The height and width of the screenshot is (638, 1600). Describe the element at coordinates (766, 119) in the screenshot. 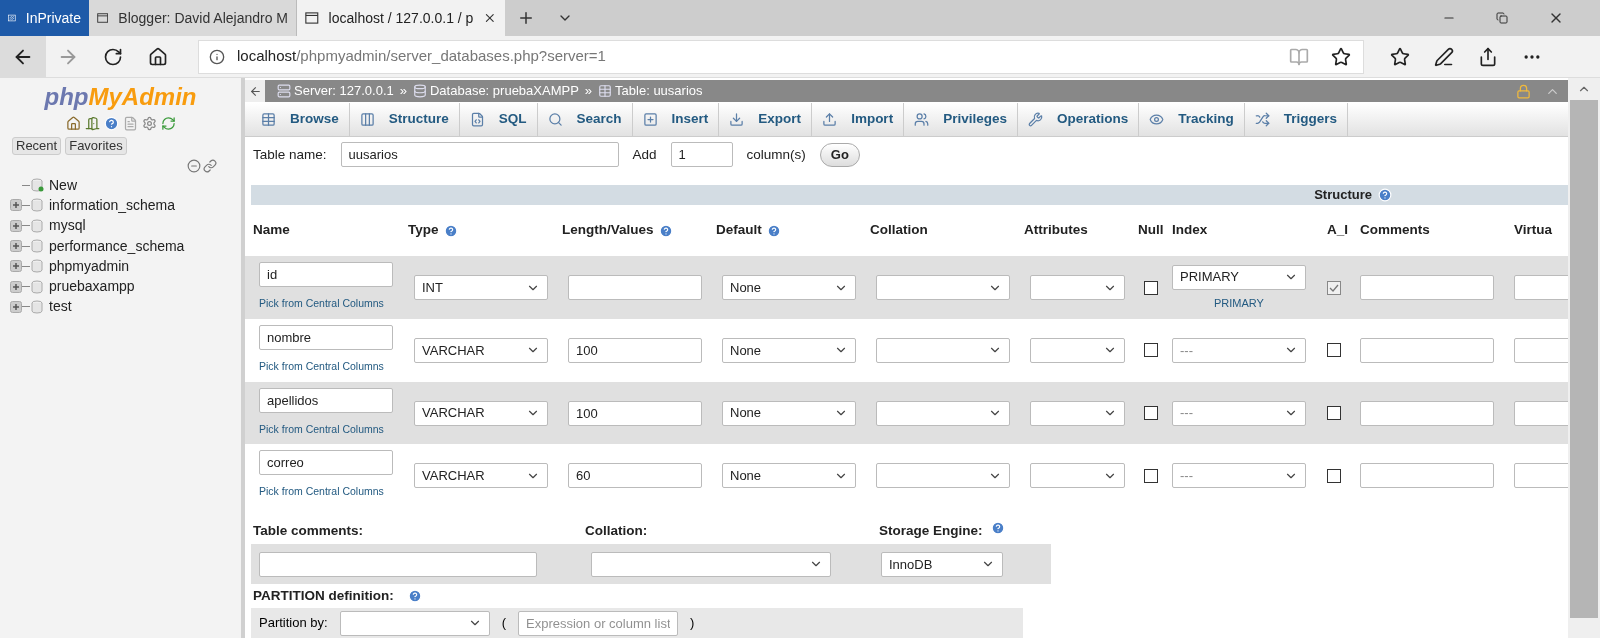

I see `nav-tab: Export` at that location.